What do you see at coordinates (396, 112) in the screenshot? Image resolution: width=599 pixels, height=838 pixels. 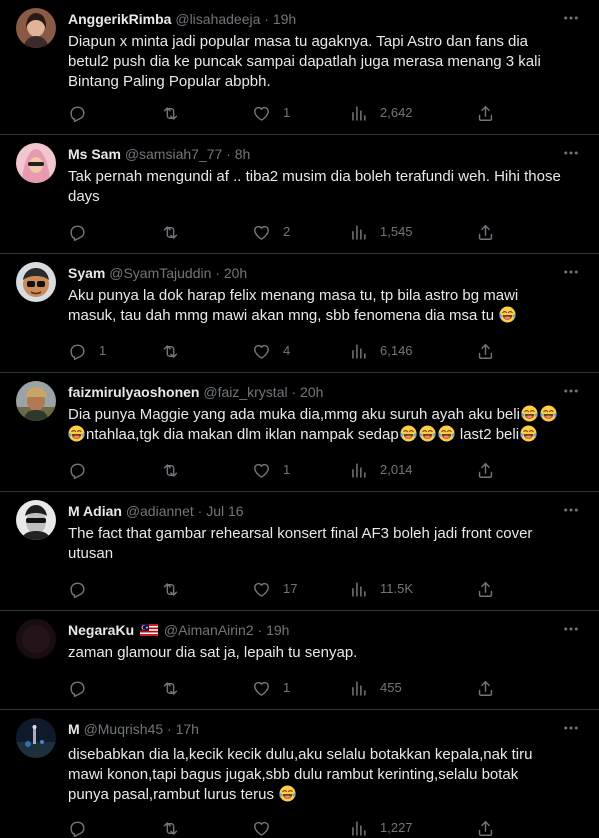 I see `view-count: 2,642` at bounding box center [396, 112].